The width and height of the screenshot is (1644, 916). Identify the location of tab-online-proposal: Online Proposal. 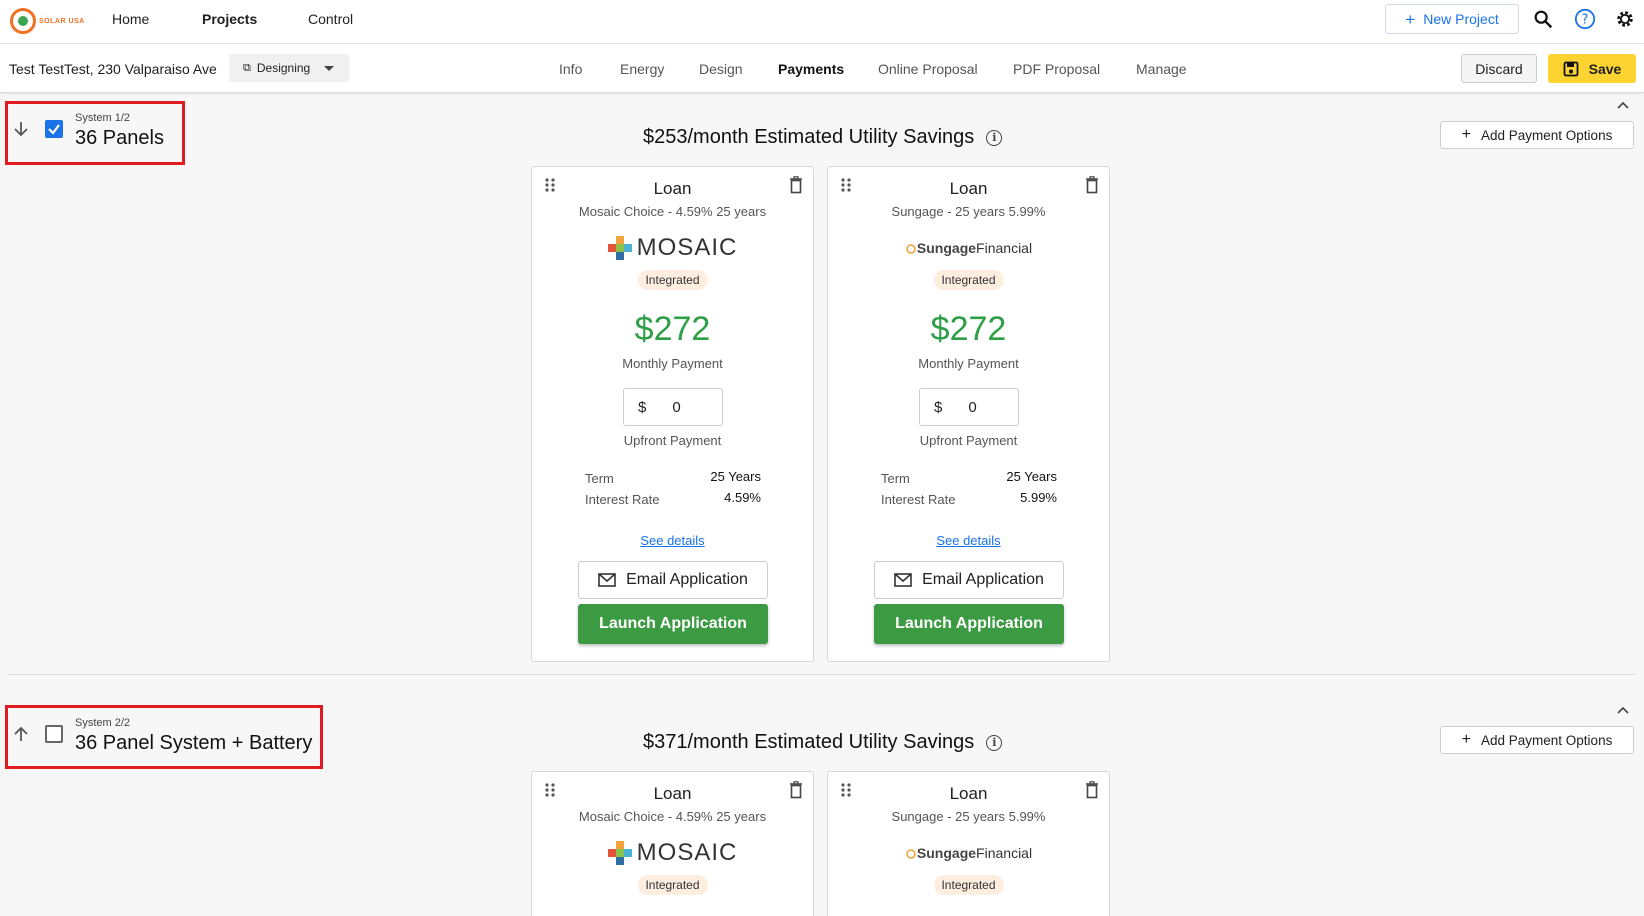
(928, 69).